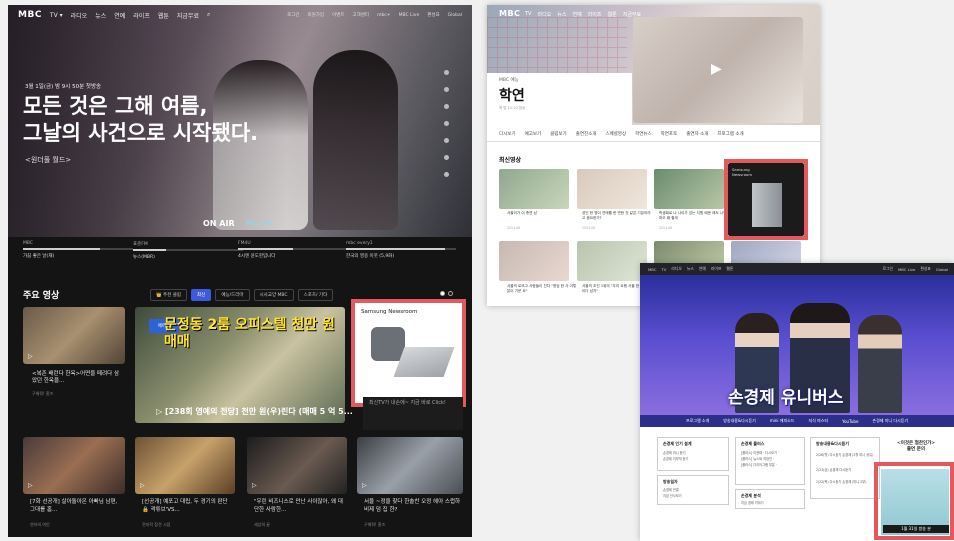 Image resolution: width=954 pixels, height=541 pixels. Describe the element at coordinates (507, 134) in the screenshot. I see `subnav-vod: 다시보기` at that location.